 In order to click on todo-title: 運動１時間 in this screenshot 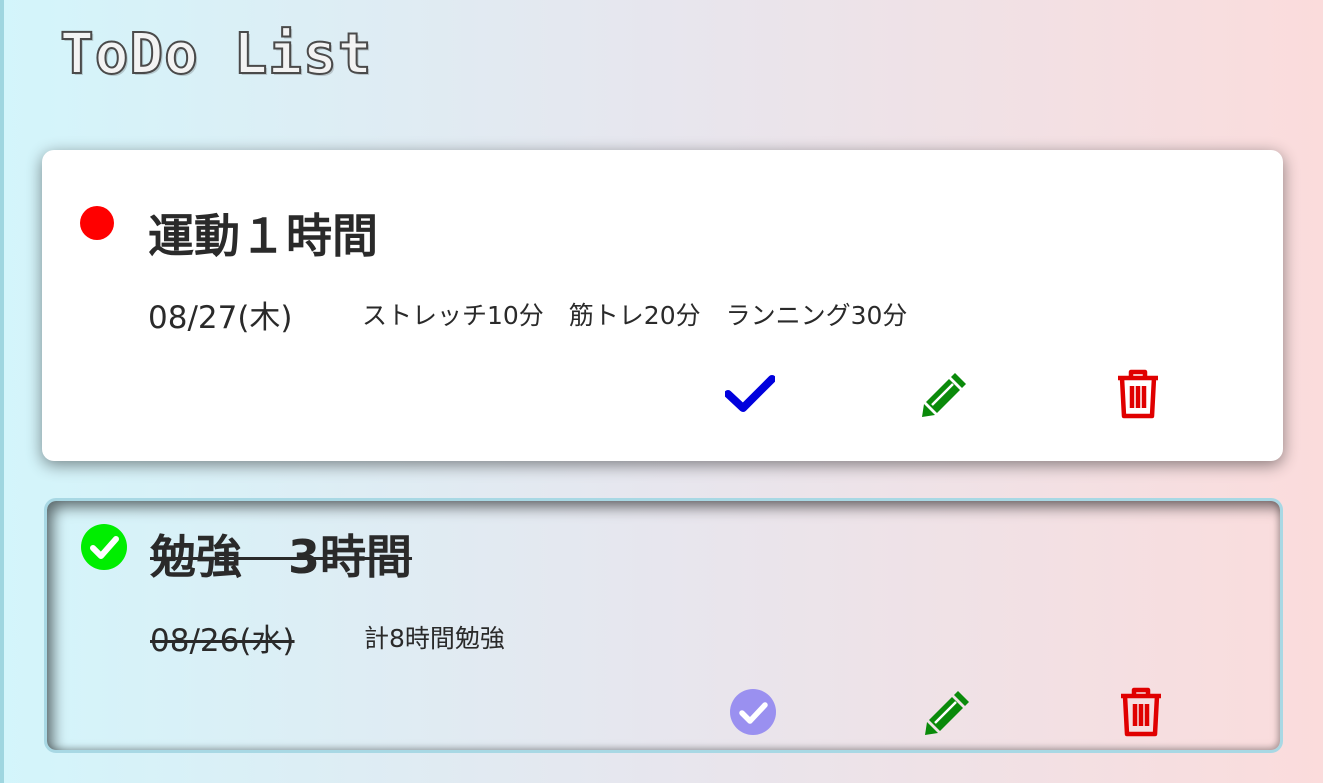, I will do `click(263, 236)`.